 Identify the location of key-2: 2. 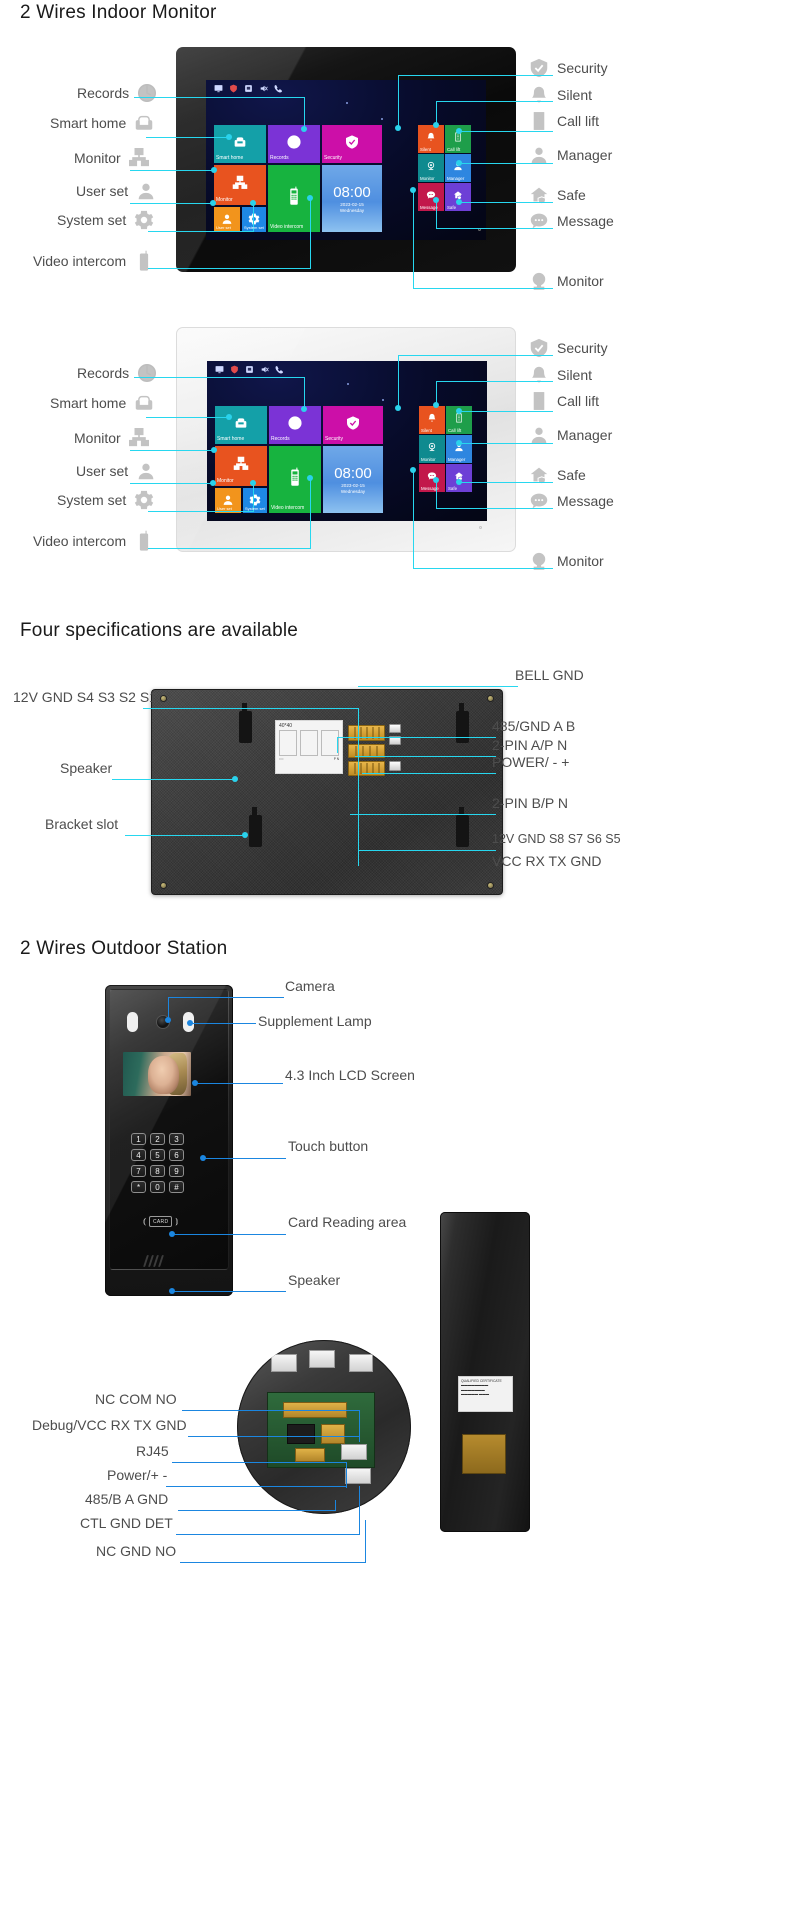
(157, 1139).